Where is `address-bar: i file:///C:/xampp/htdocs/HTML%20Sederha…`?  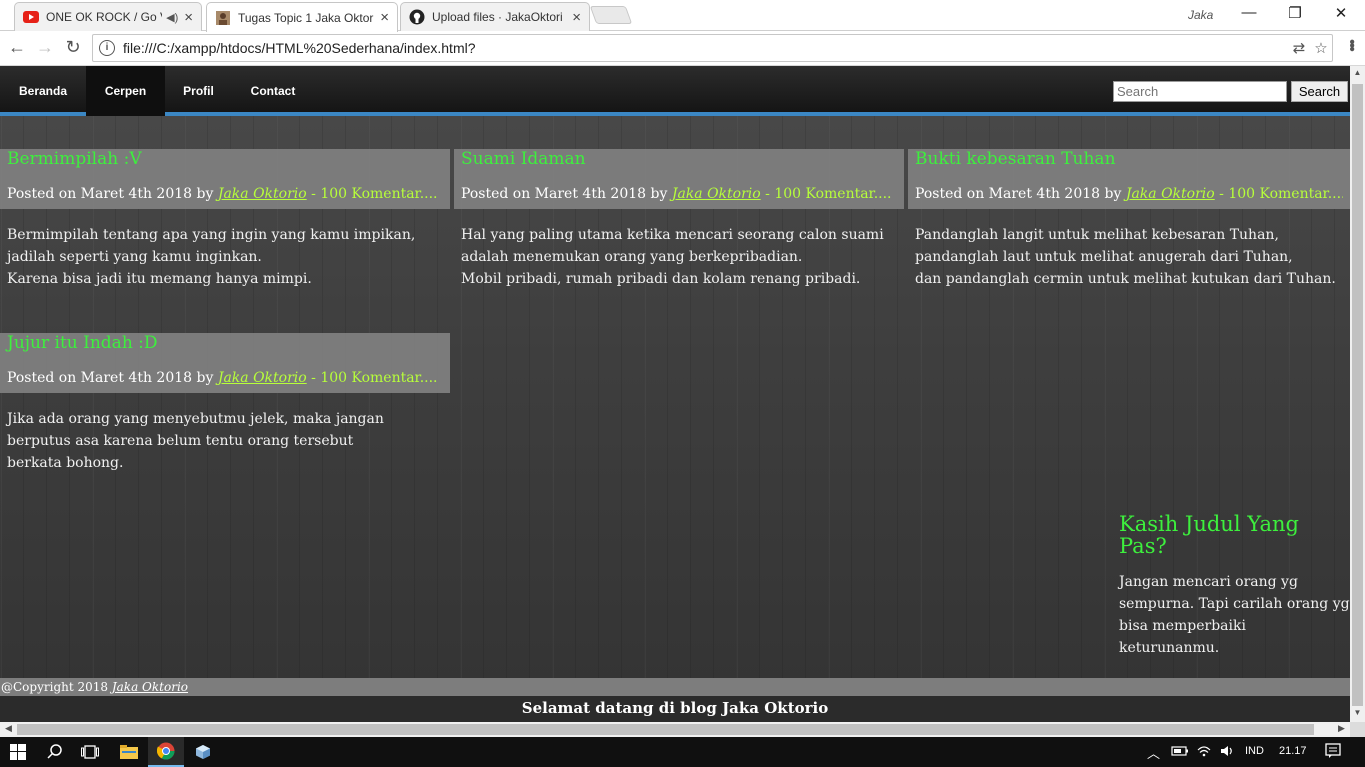 address-bar: i file:///C:/xampp/htdocs/HTML%20Sederha… is located at coordinates (712, 48).